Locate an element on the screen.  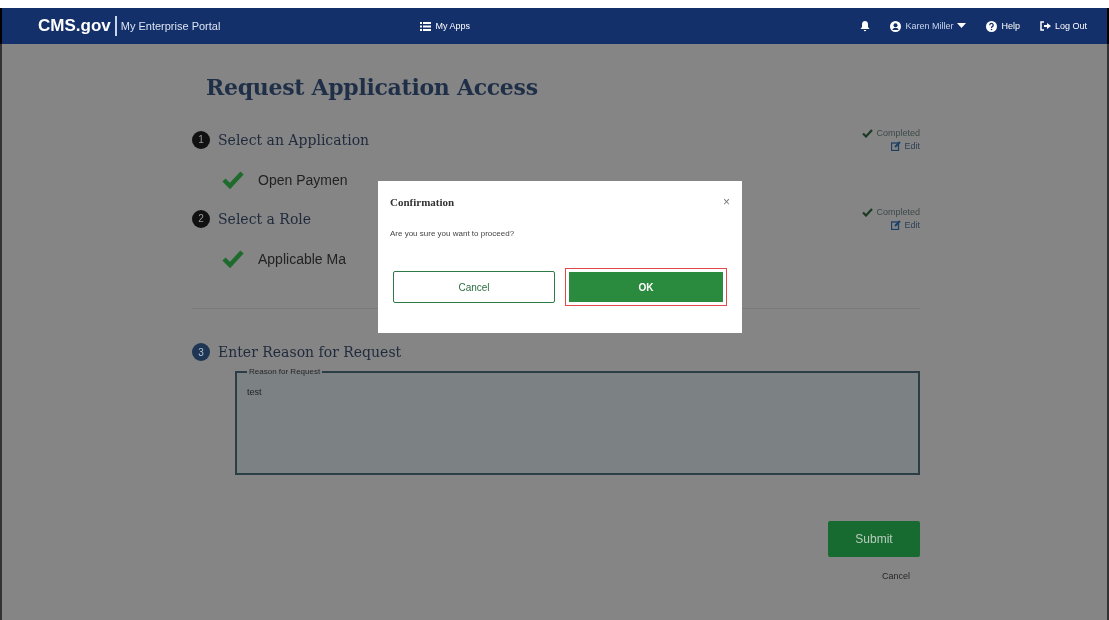
site-logo: CMS.gov is located at coordinates (77, 26).